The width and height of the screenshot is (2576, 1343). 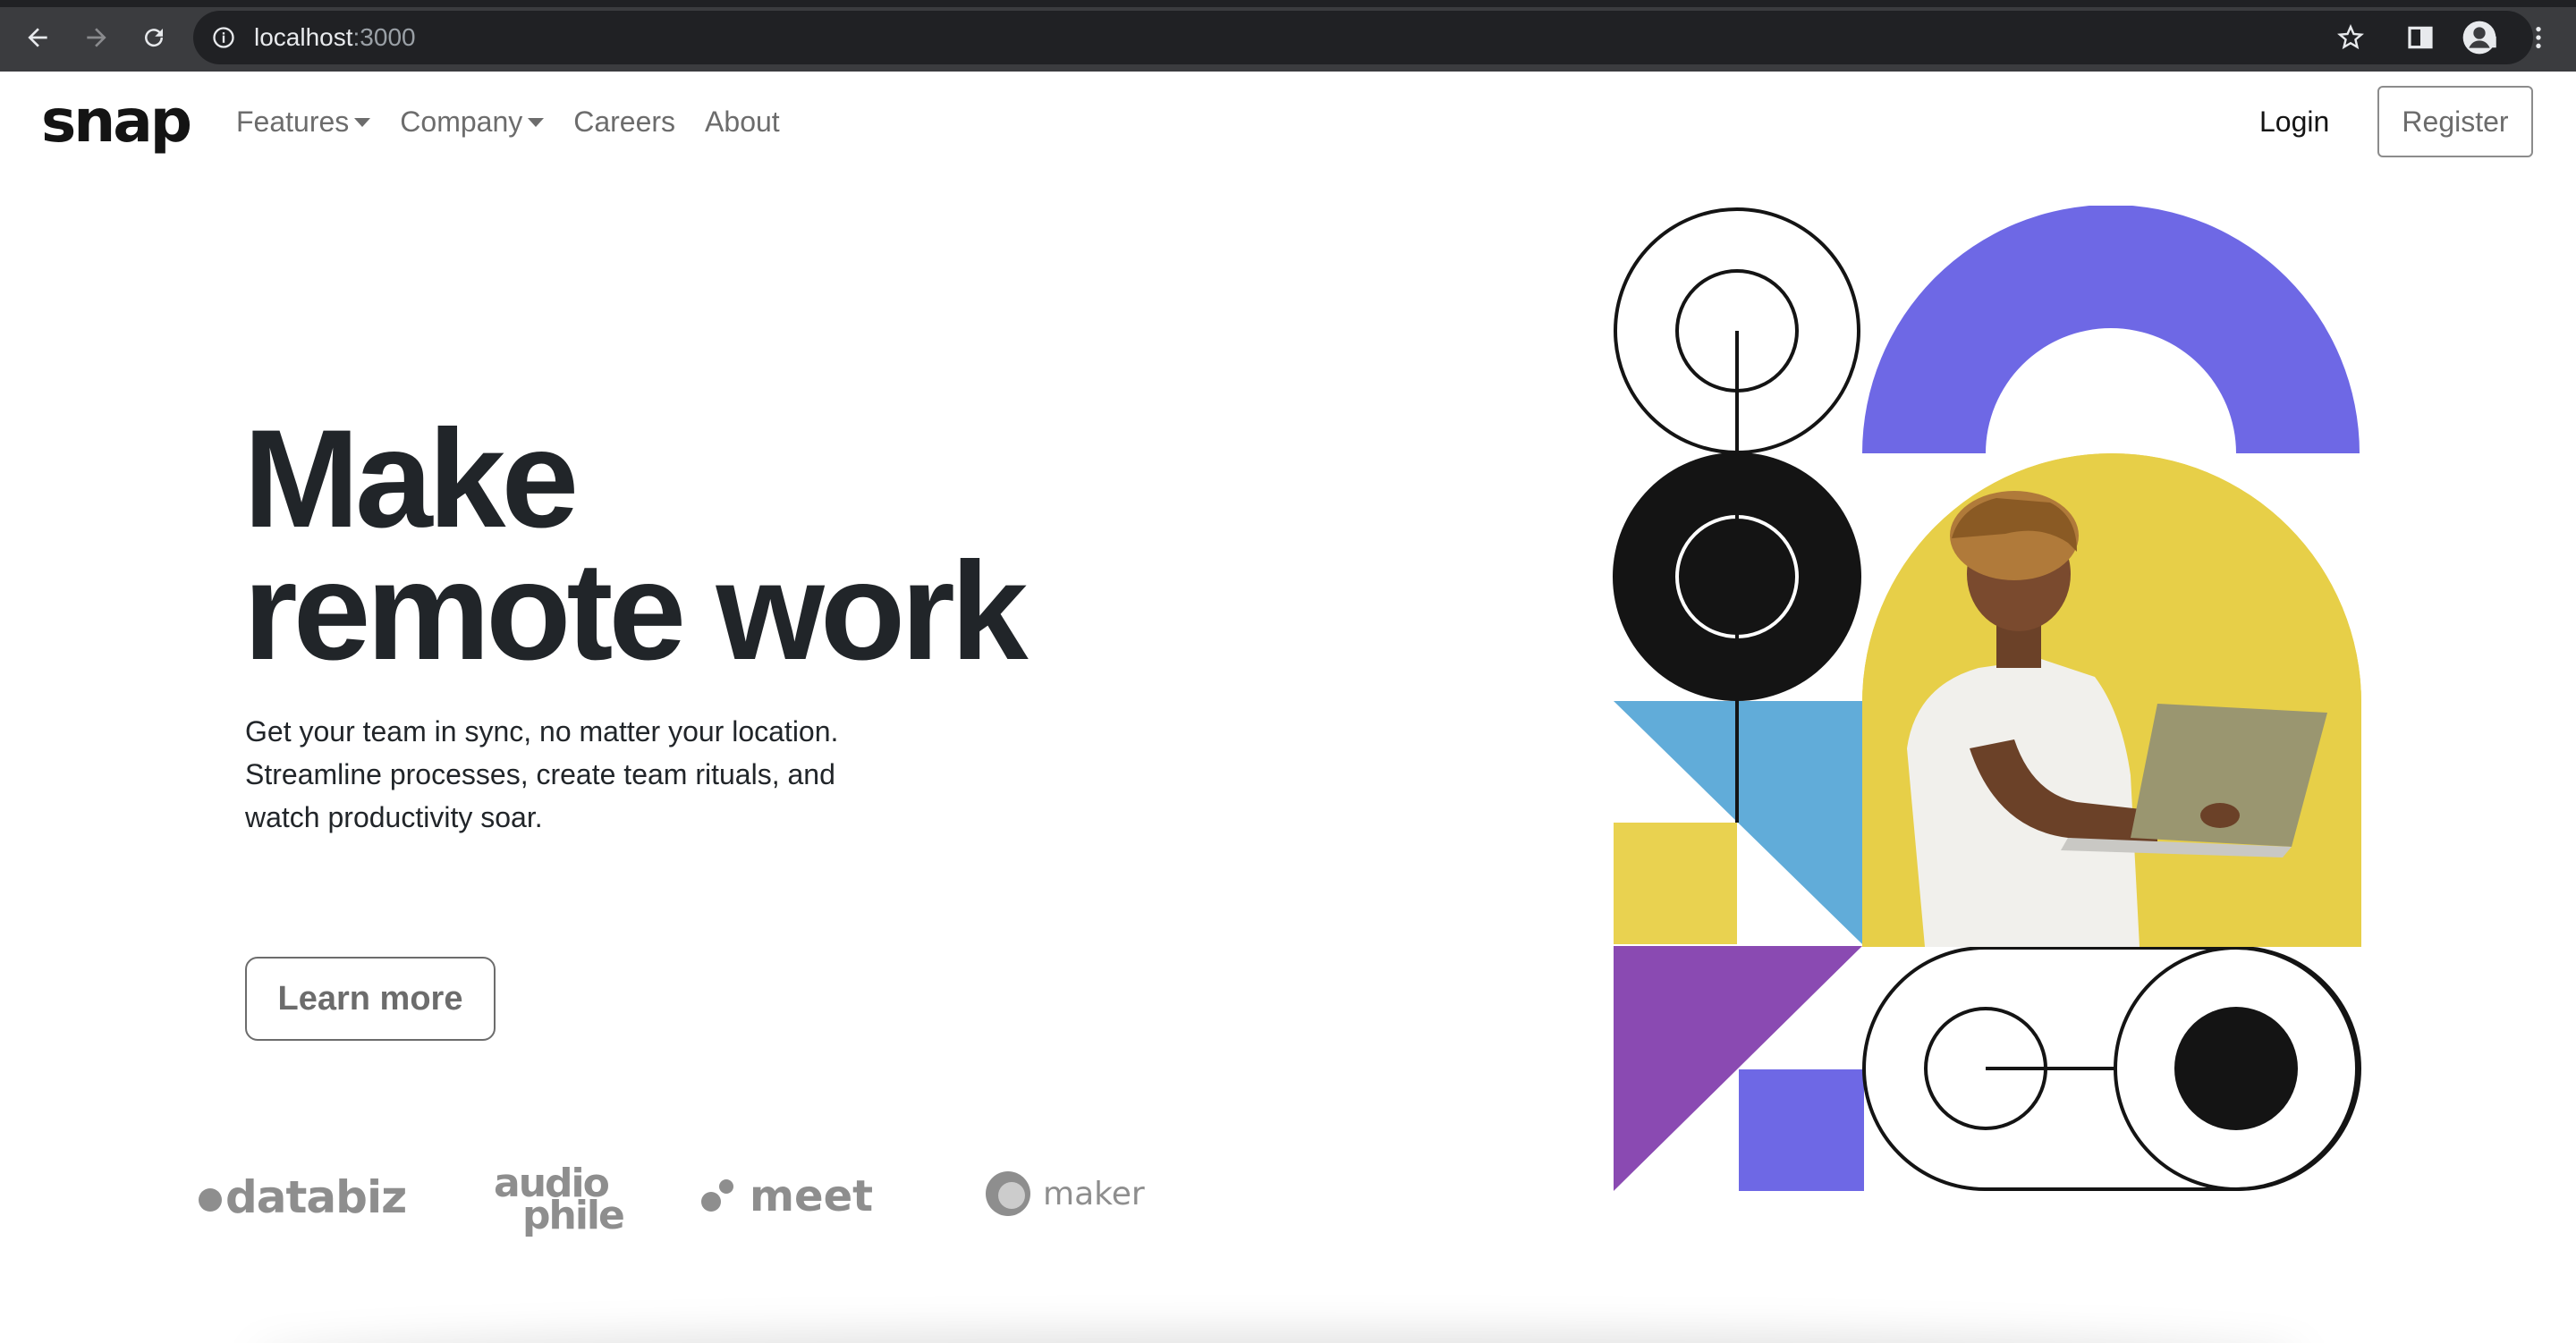 I want to click on yellow-square-shape, so click(x=1675, y=884).